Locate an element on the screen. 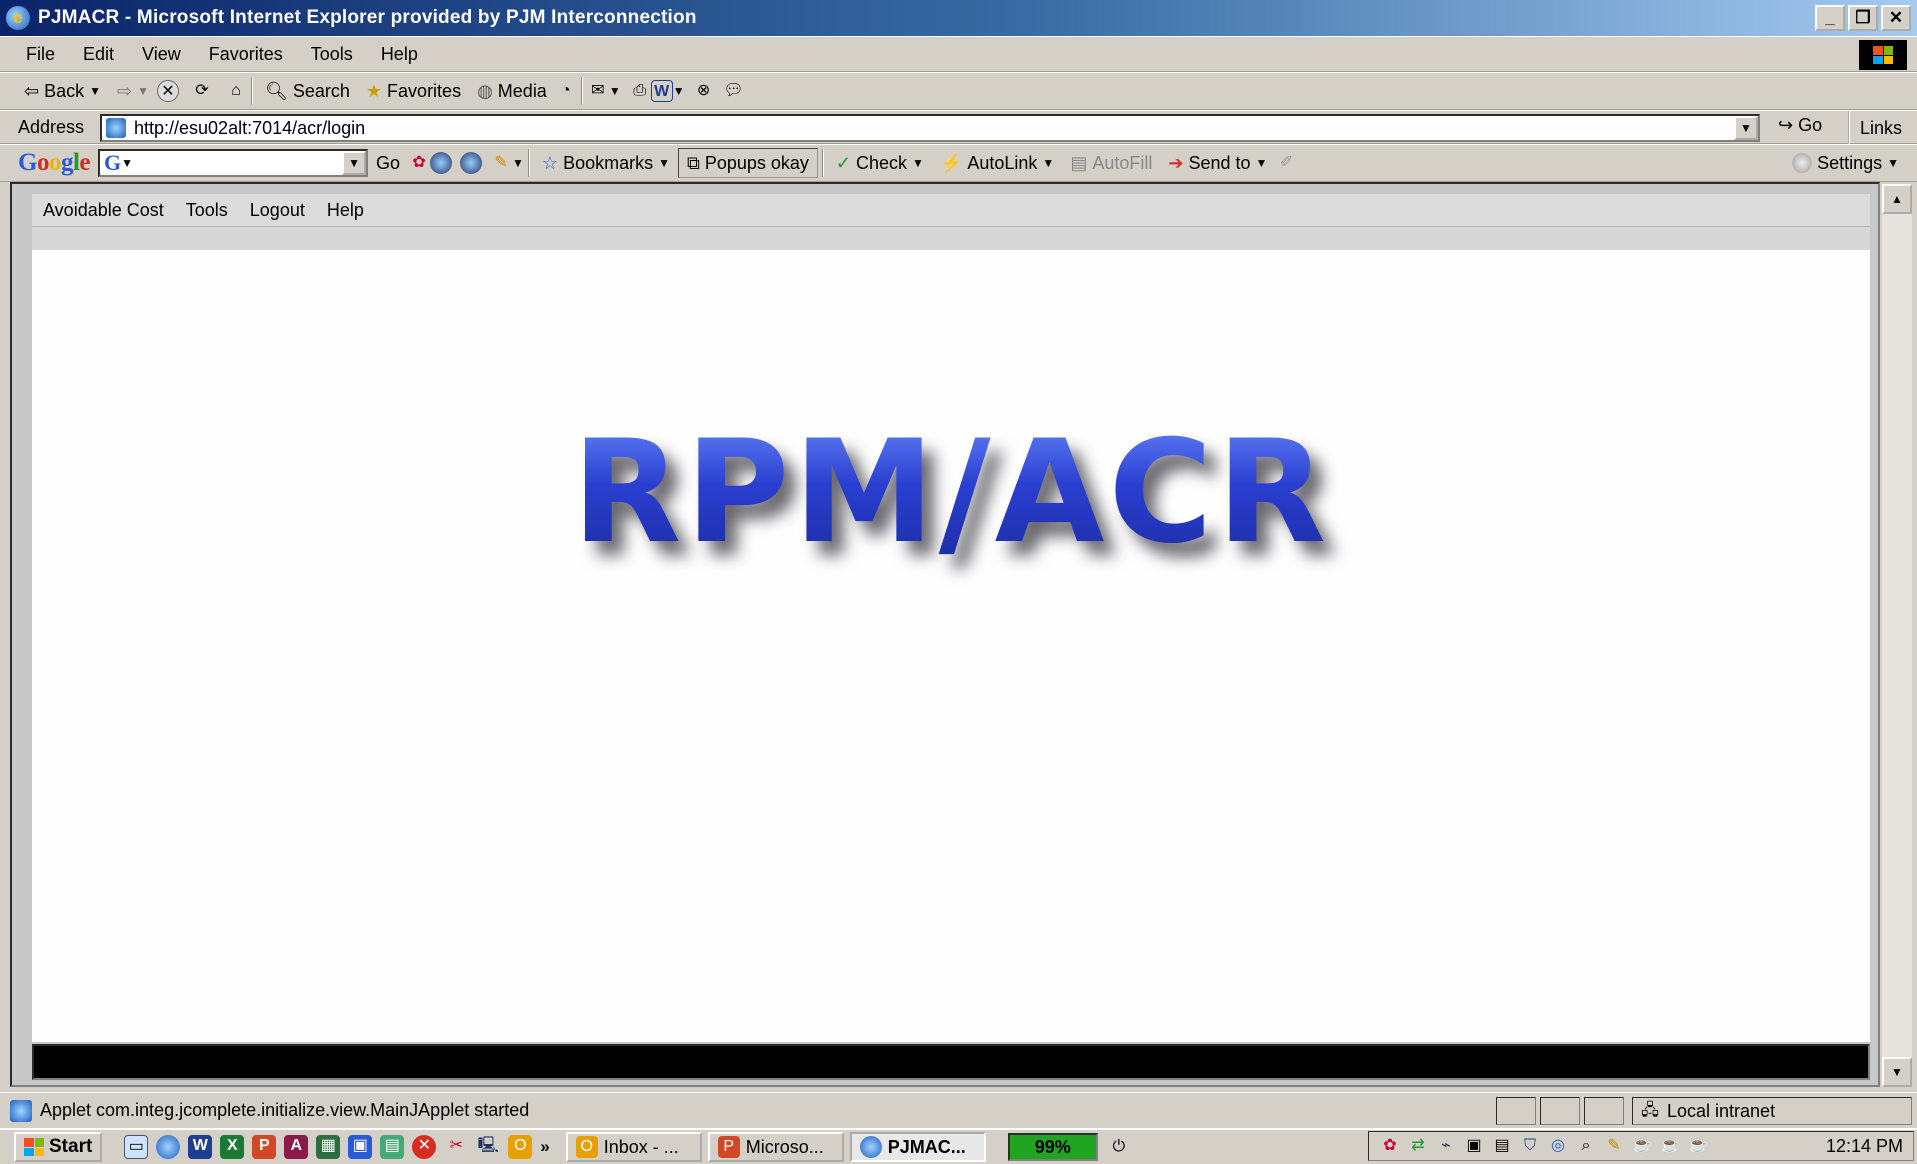 This screenshot has height=1164, width=1917. links-button: Links is located at coordinates (1875, 128).